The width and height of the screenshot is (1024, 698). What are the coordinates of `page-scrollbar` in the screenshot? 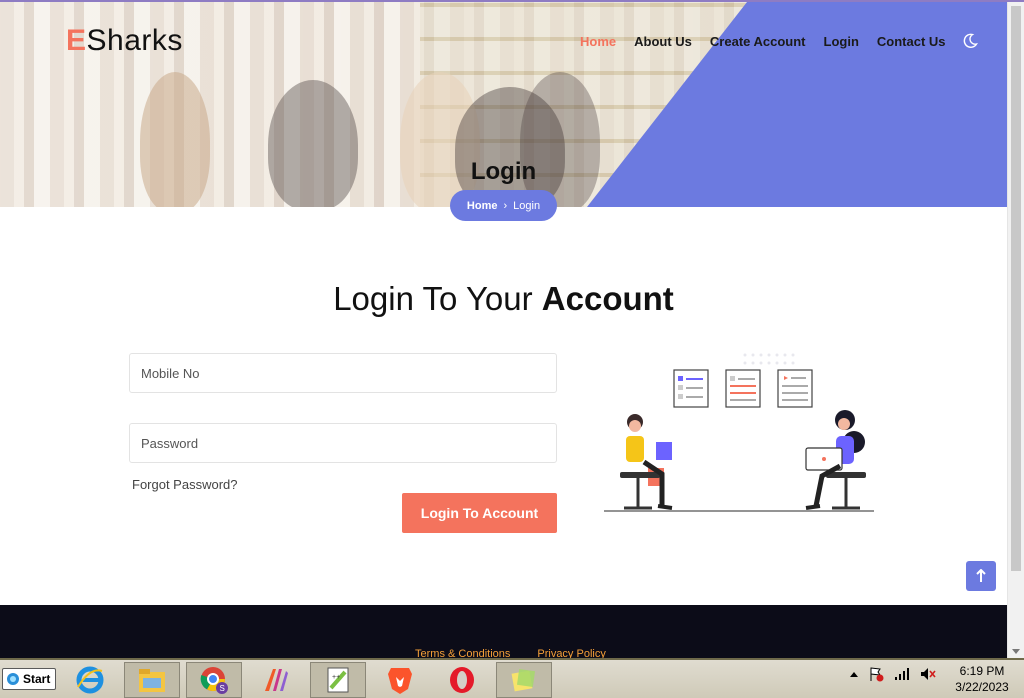 It's located at (1015, 330).